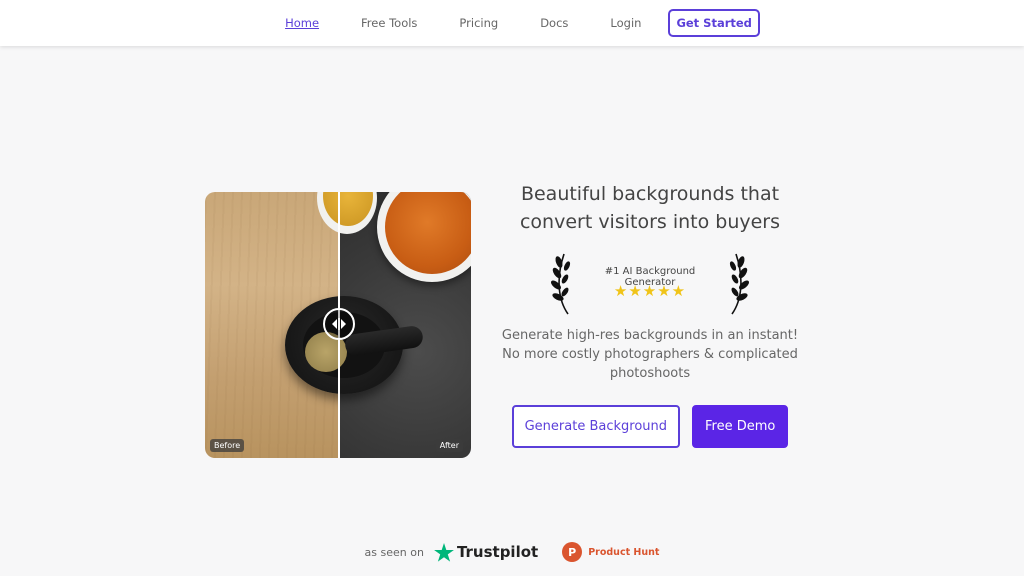 This screenshot has width=1024, height=576. I want to click on as-seen-on: as seen on Trustpilot P Product Hunt, so click(512, 552).